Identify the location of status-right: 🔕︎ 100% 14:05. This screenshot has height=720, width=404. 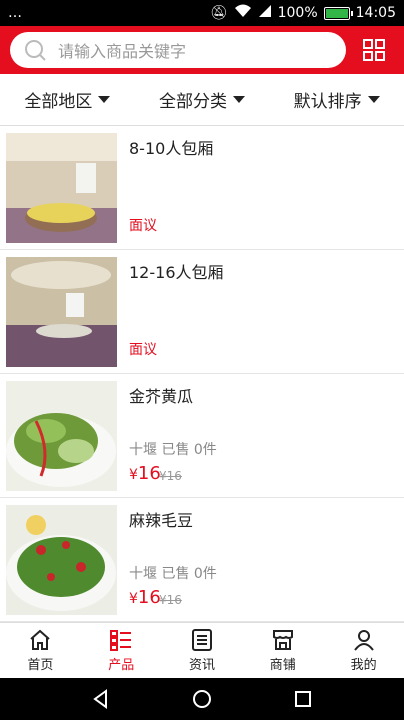
(303, 13).